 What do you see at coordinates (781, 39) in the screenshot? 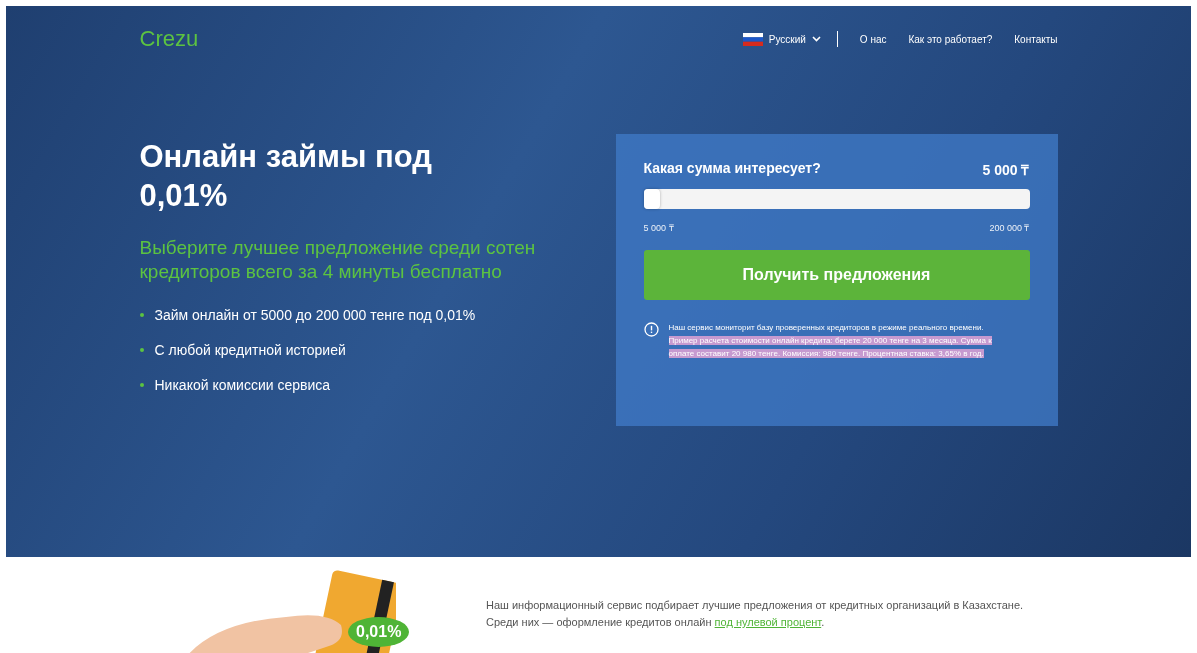
I see `language-selector: Русский` at bounding box center [781, 39].